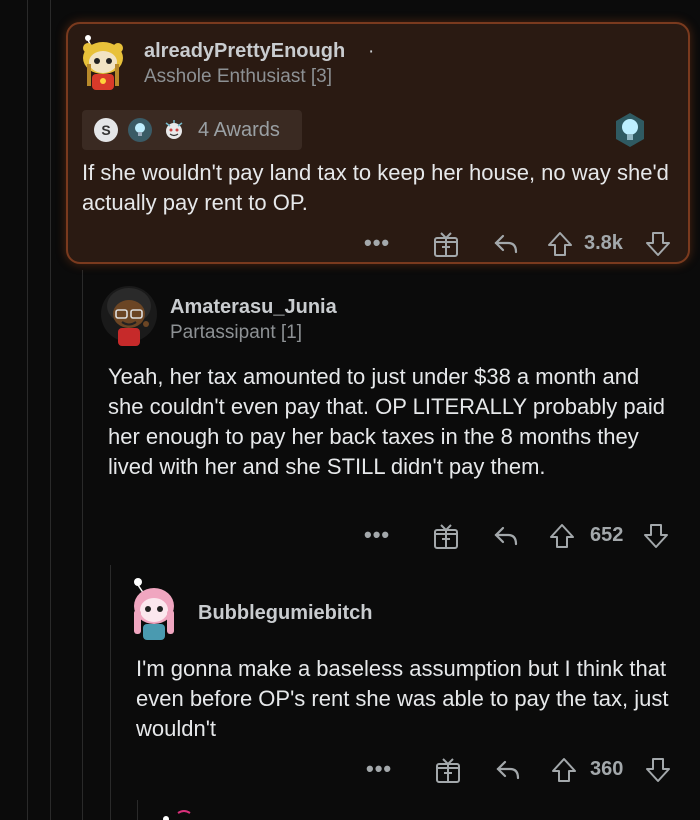 The height and width of the screenshot is (820, 700). Describe the element at coordinates (106, 130) in the screenshot. I see `silver-award-icon: S` at that location.